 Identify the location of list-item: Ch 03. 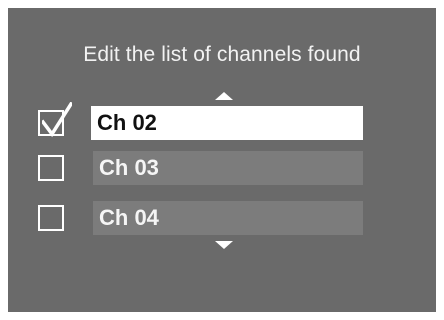
(222, 168).